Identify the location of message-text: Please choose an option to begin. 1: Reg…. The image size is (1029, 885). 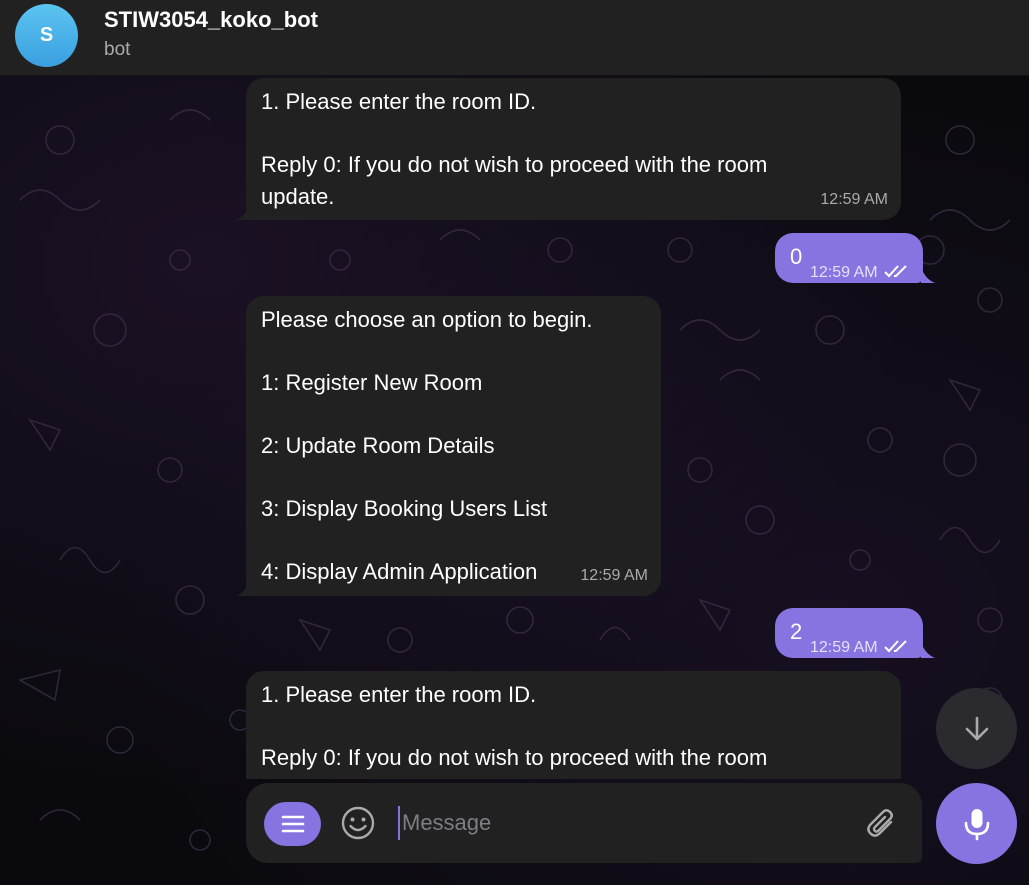
(427, 445).